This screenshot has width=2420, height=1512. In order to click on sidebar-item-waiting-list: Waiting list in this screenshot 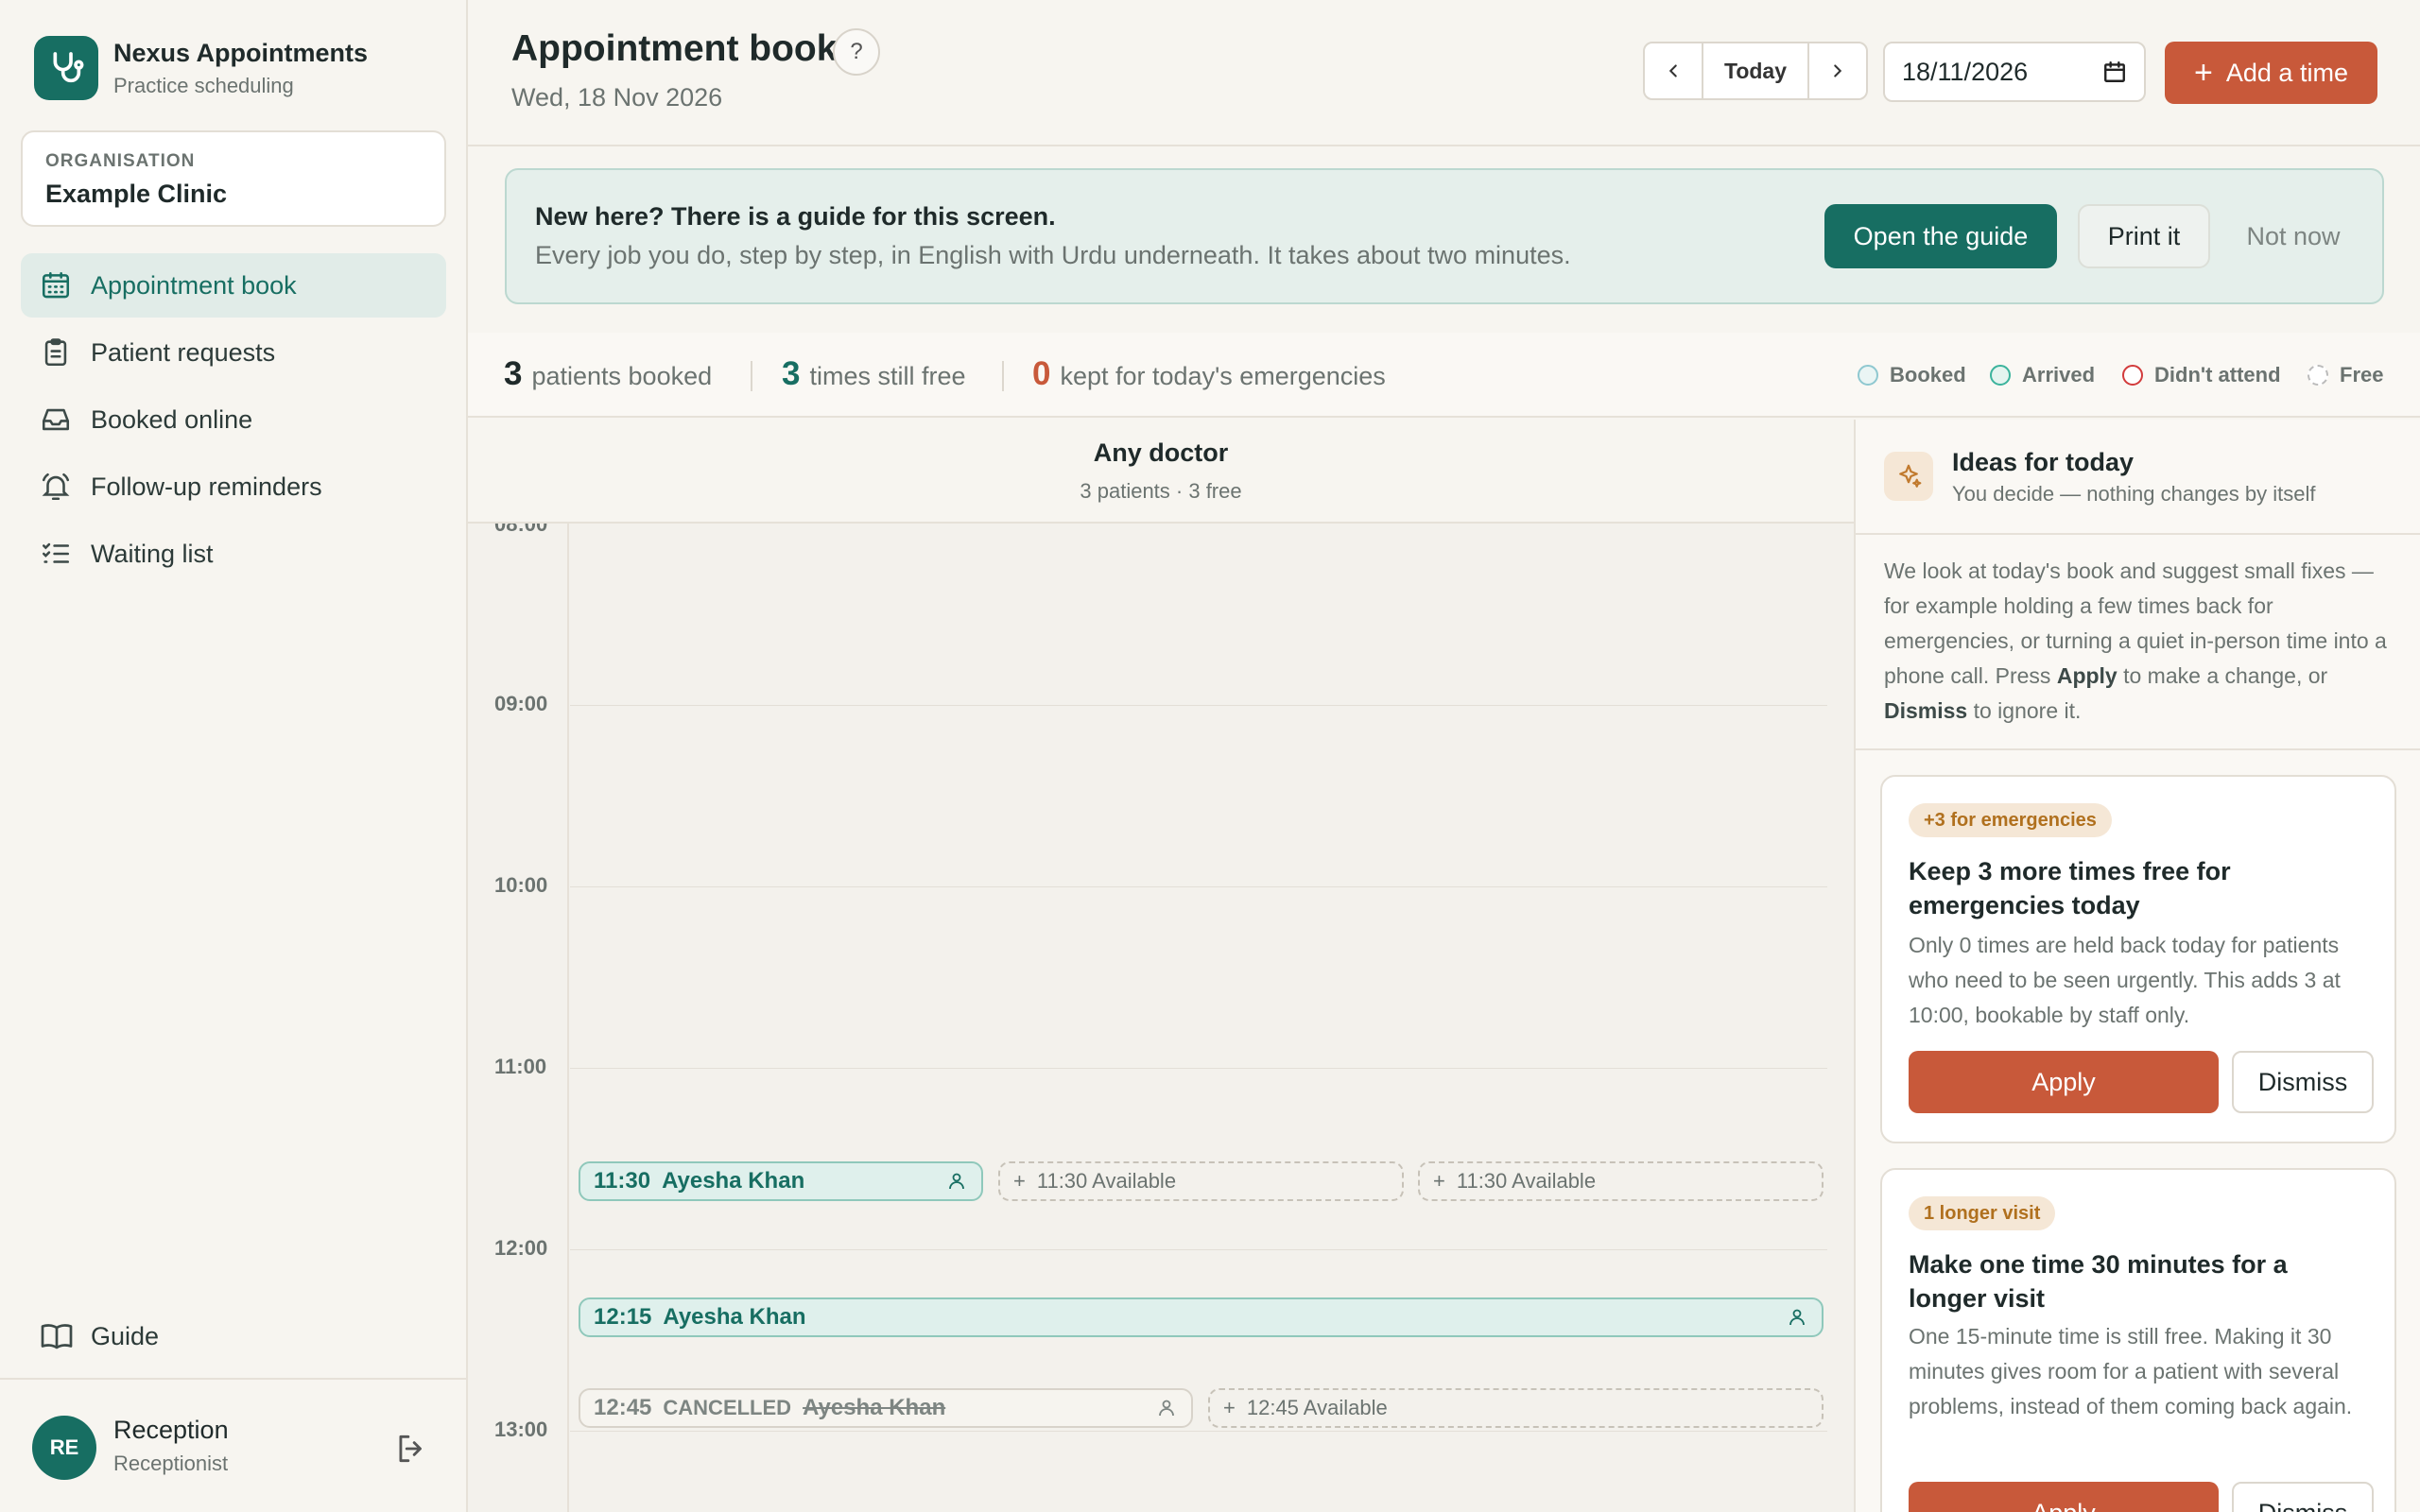, I will do `click(234, 554)`.